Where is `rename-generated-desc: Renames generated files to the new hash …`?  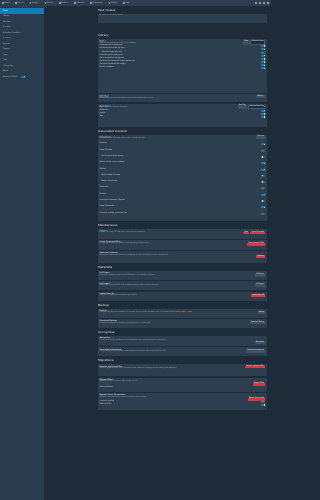 rename-generated-desc: Renames generated files to the new hash … is located at coordinates (138, 368).